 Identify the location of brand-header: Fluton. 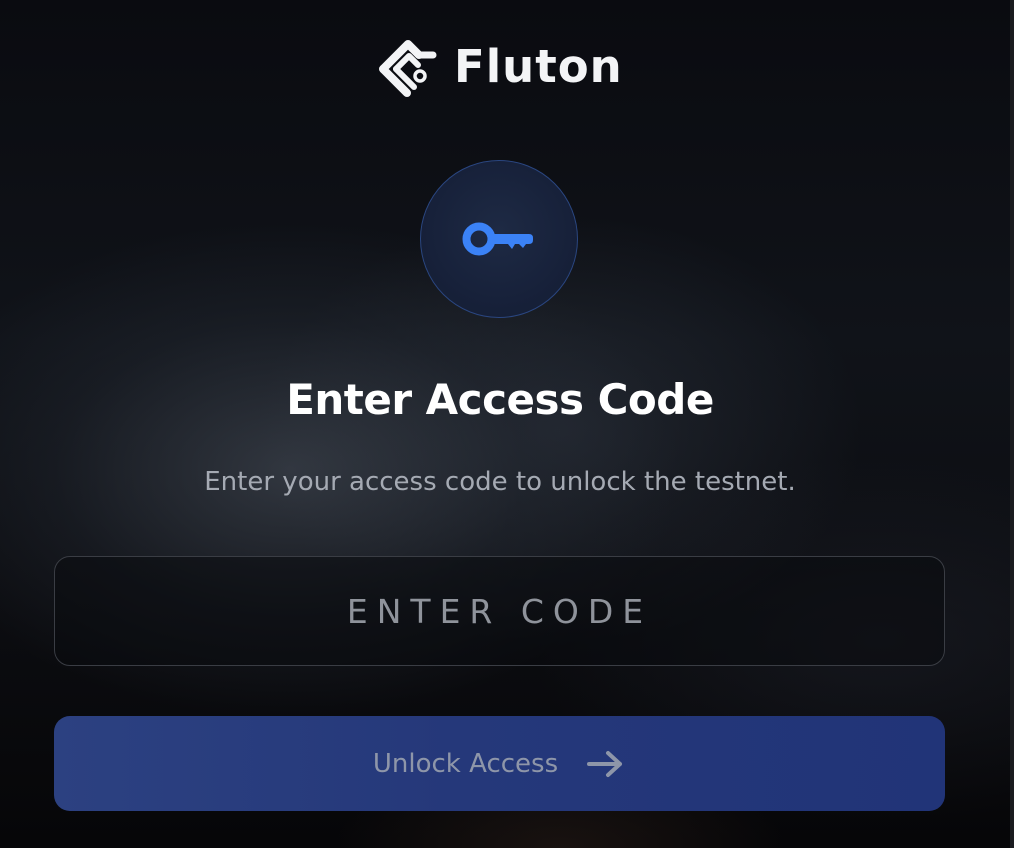
(500, 66).